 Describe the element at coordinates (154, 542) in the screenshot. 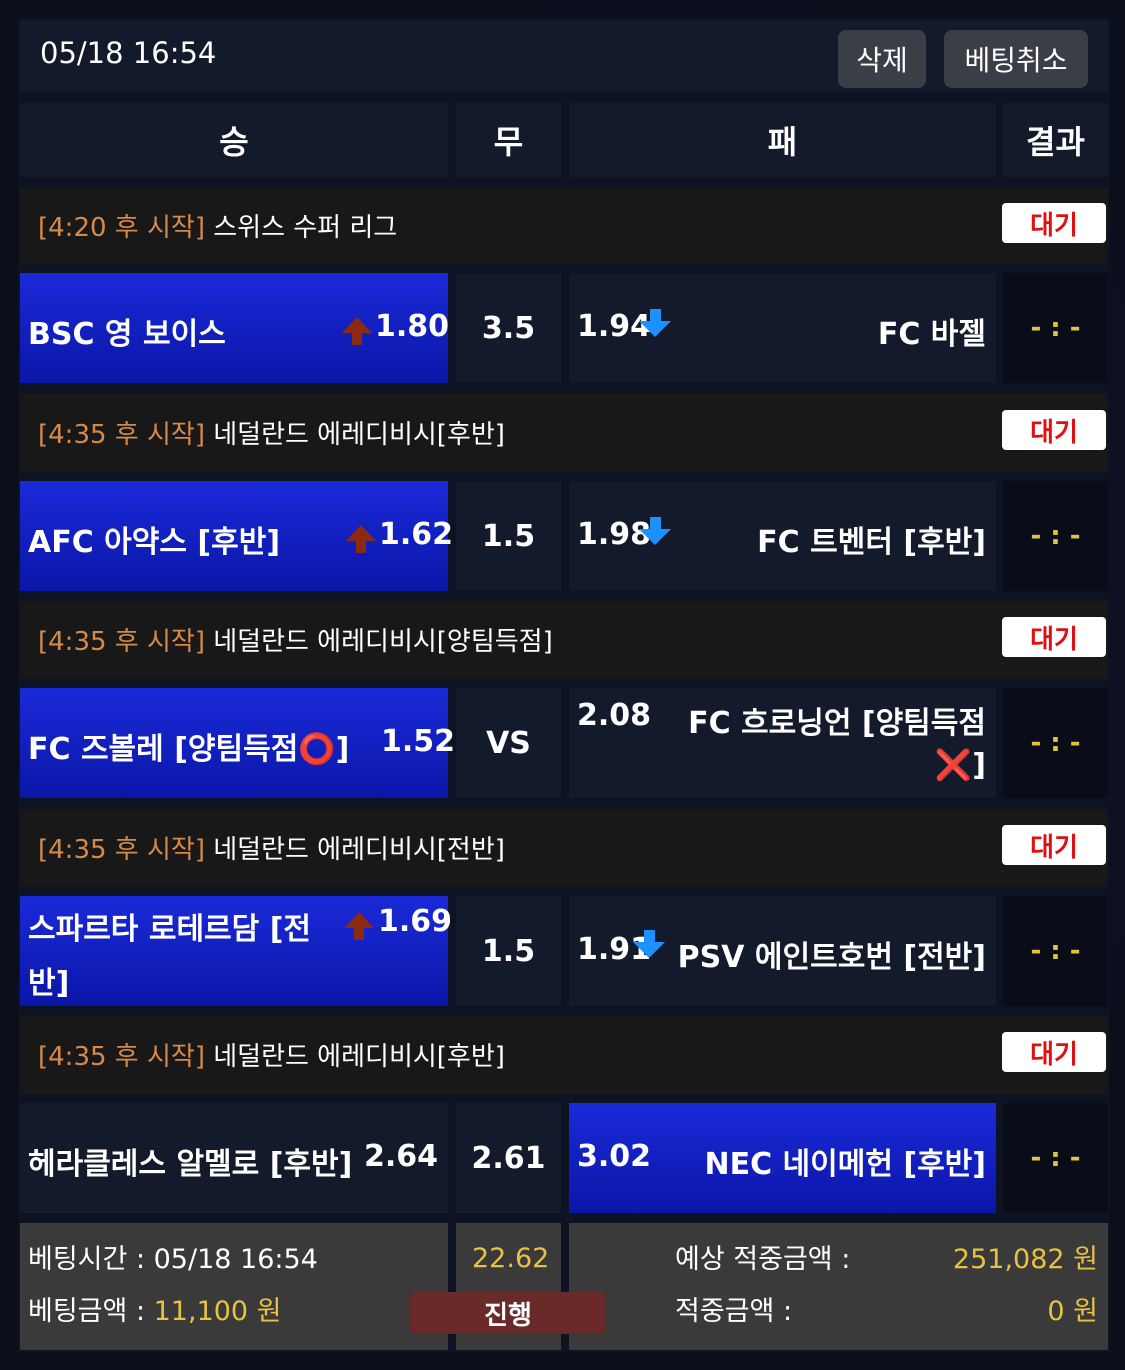

I see `home-team: AFC 아약스 [후반]` at that location.